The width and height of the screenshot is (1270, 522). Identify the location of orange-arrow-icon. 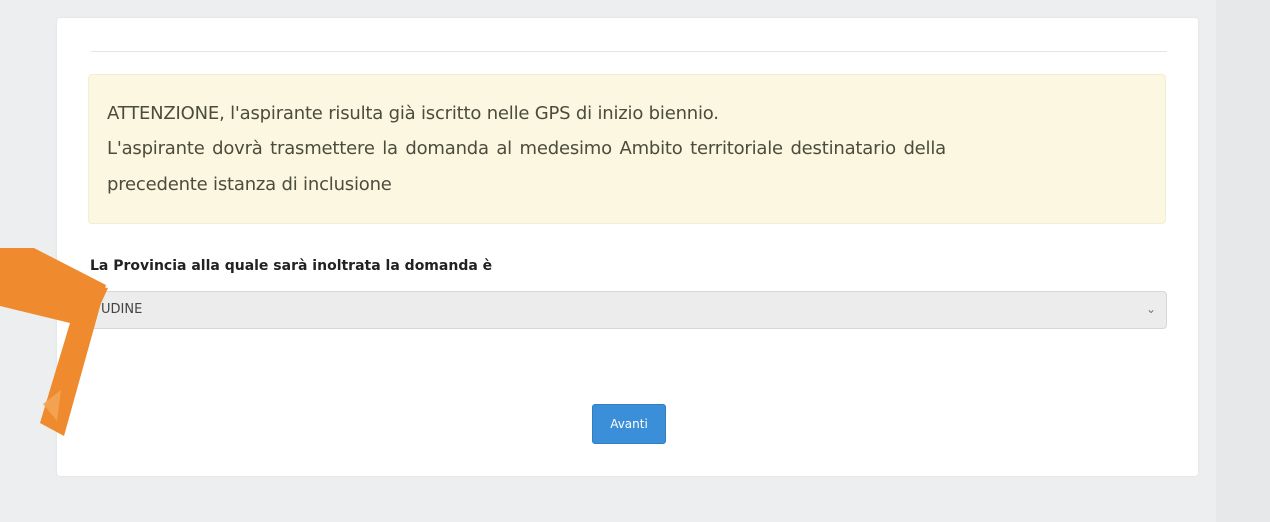
(54, 342).